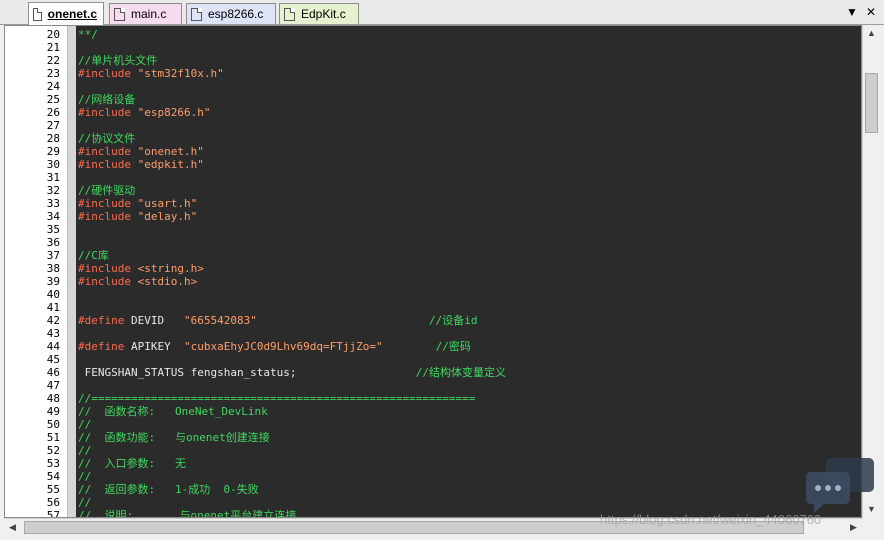 Image resolution: width=884 pixels, height=540 pixels. I want to click on code-text: #include "stm32f10x.h", so click(151, 73).